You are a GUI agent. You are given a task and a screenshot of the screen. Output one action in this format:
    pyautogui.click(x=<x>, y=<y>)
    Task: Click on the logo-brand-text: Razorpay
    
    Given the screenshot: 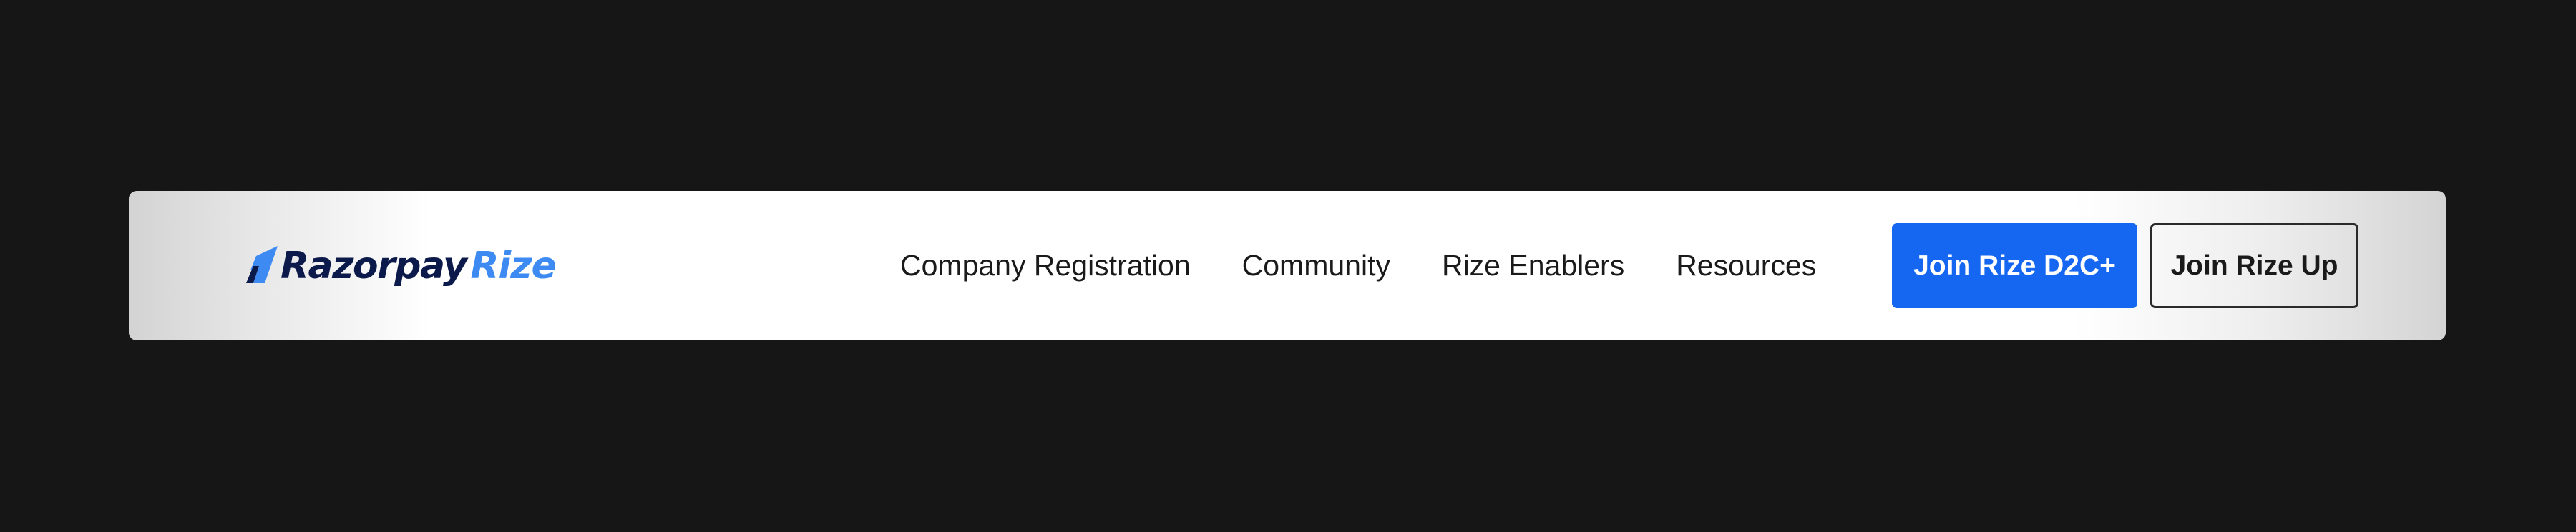 What is the action you would take?
    pyautogui.click(x=373, y=265)
    